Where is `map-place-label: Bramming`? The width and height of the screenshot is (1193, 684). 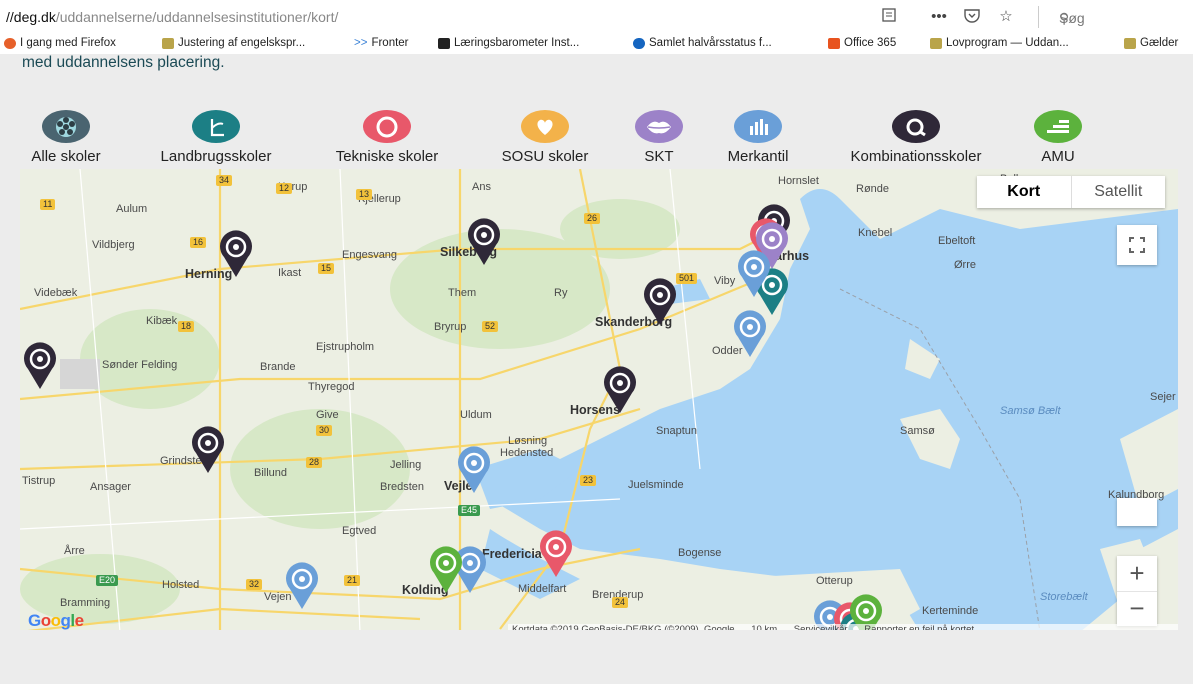 map-place-label: Bramming is located at coordinates (85, 603).